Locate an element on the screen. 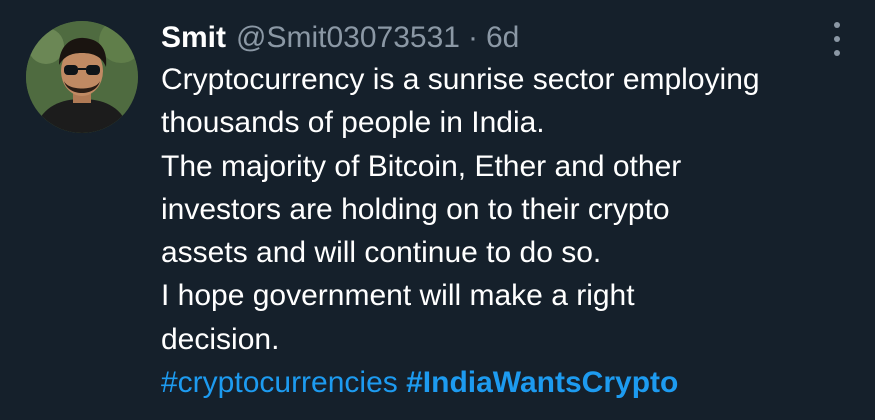  tweet-text-line: assets and will continue to do so. is located at coordinates (381, 253).